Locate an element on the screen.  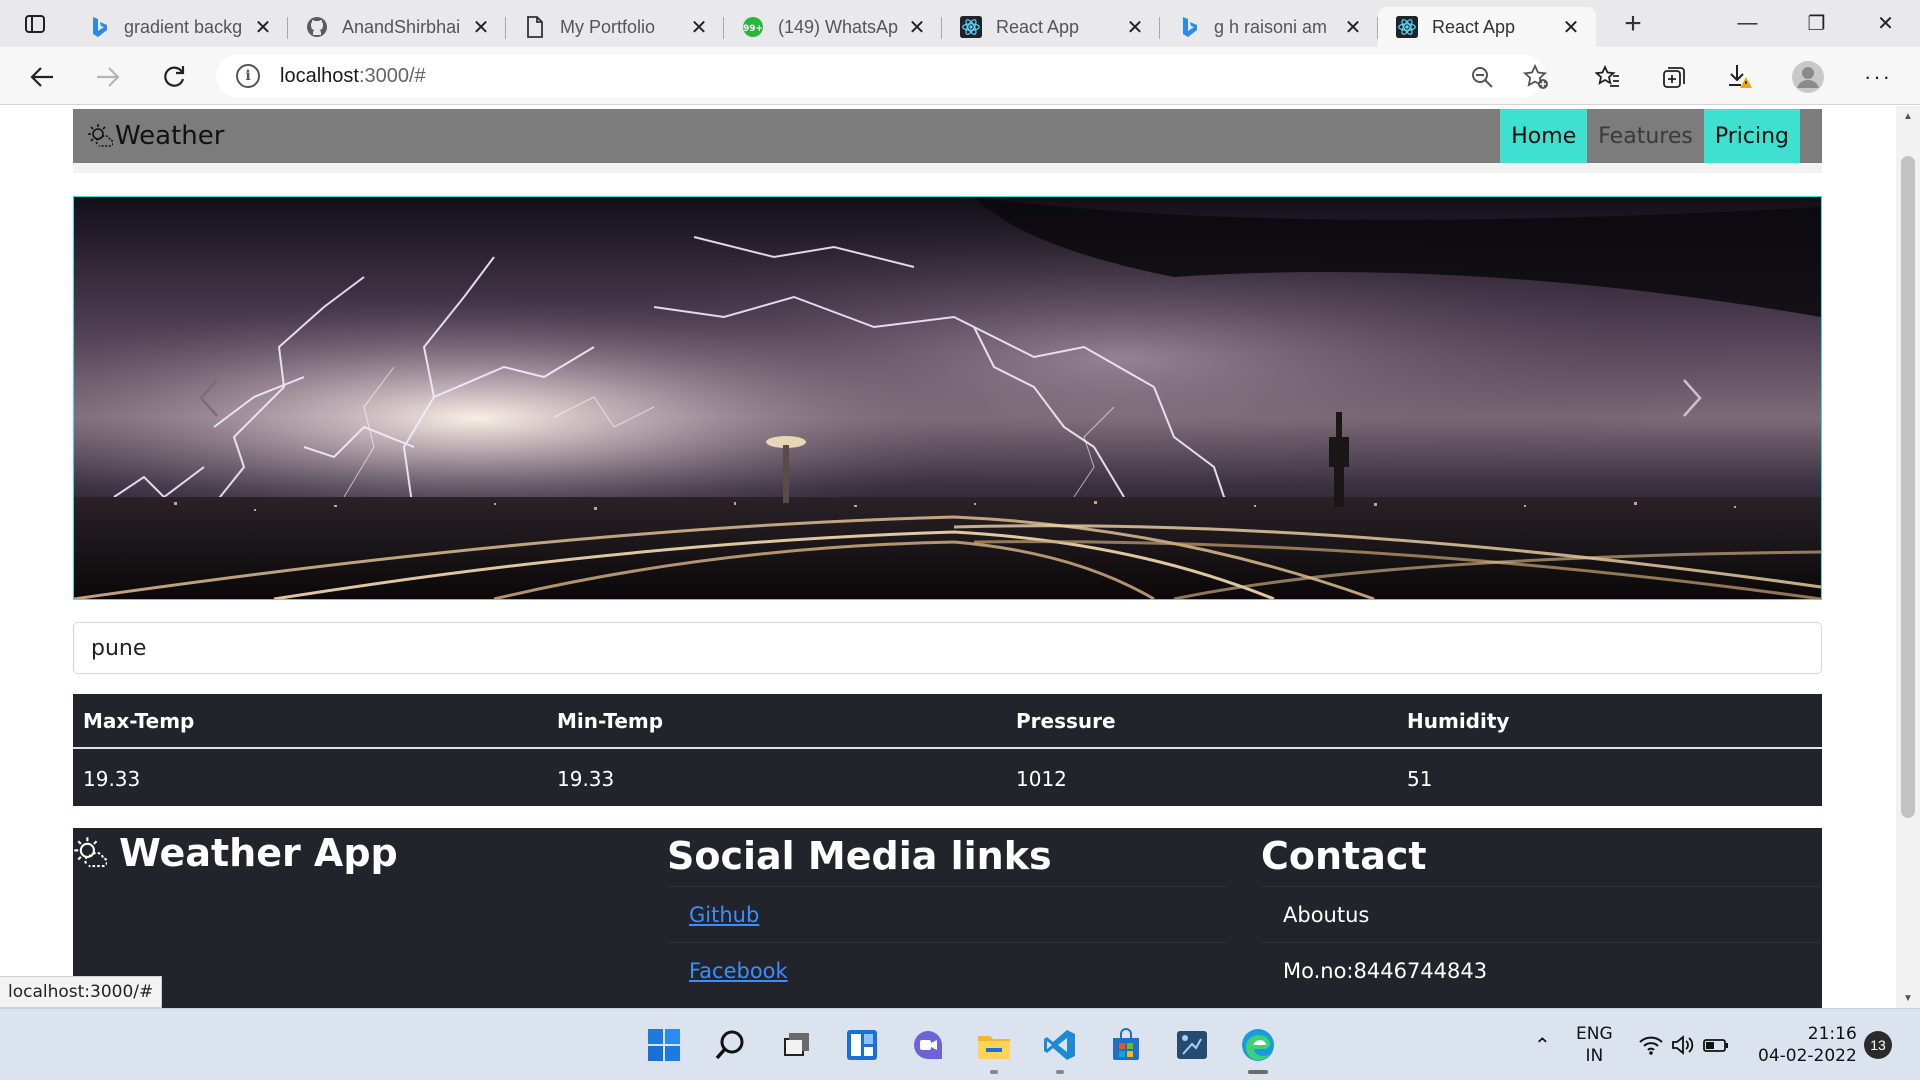
carousel-next-button is located at coordinates (1692, 398).